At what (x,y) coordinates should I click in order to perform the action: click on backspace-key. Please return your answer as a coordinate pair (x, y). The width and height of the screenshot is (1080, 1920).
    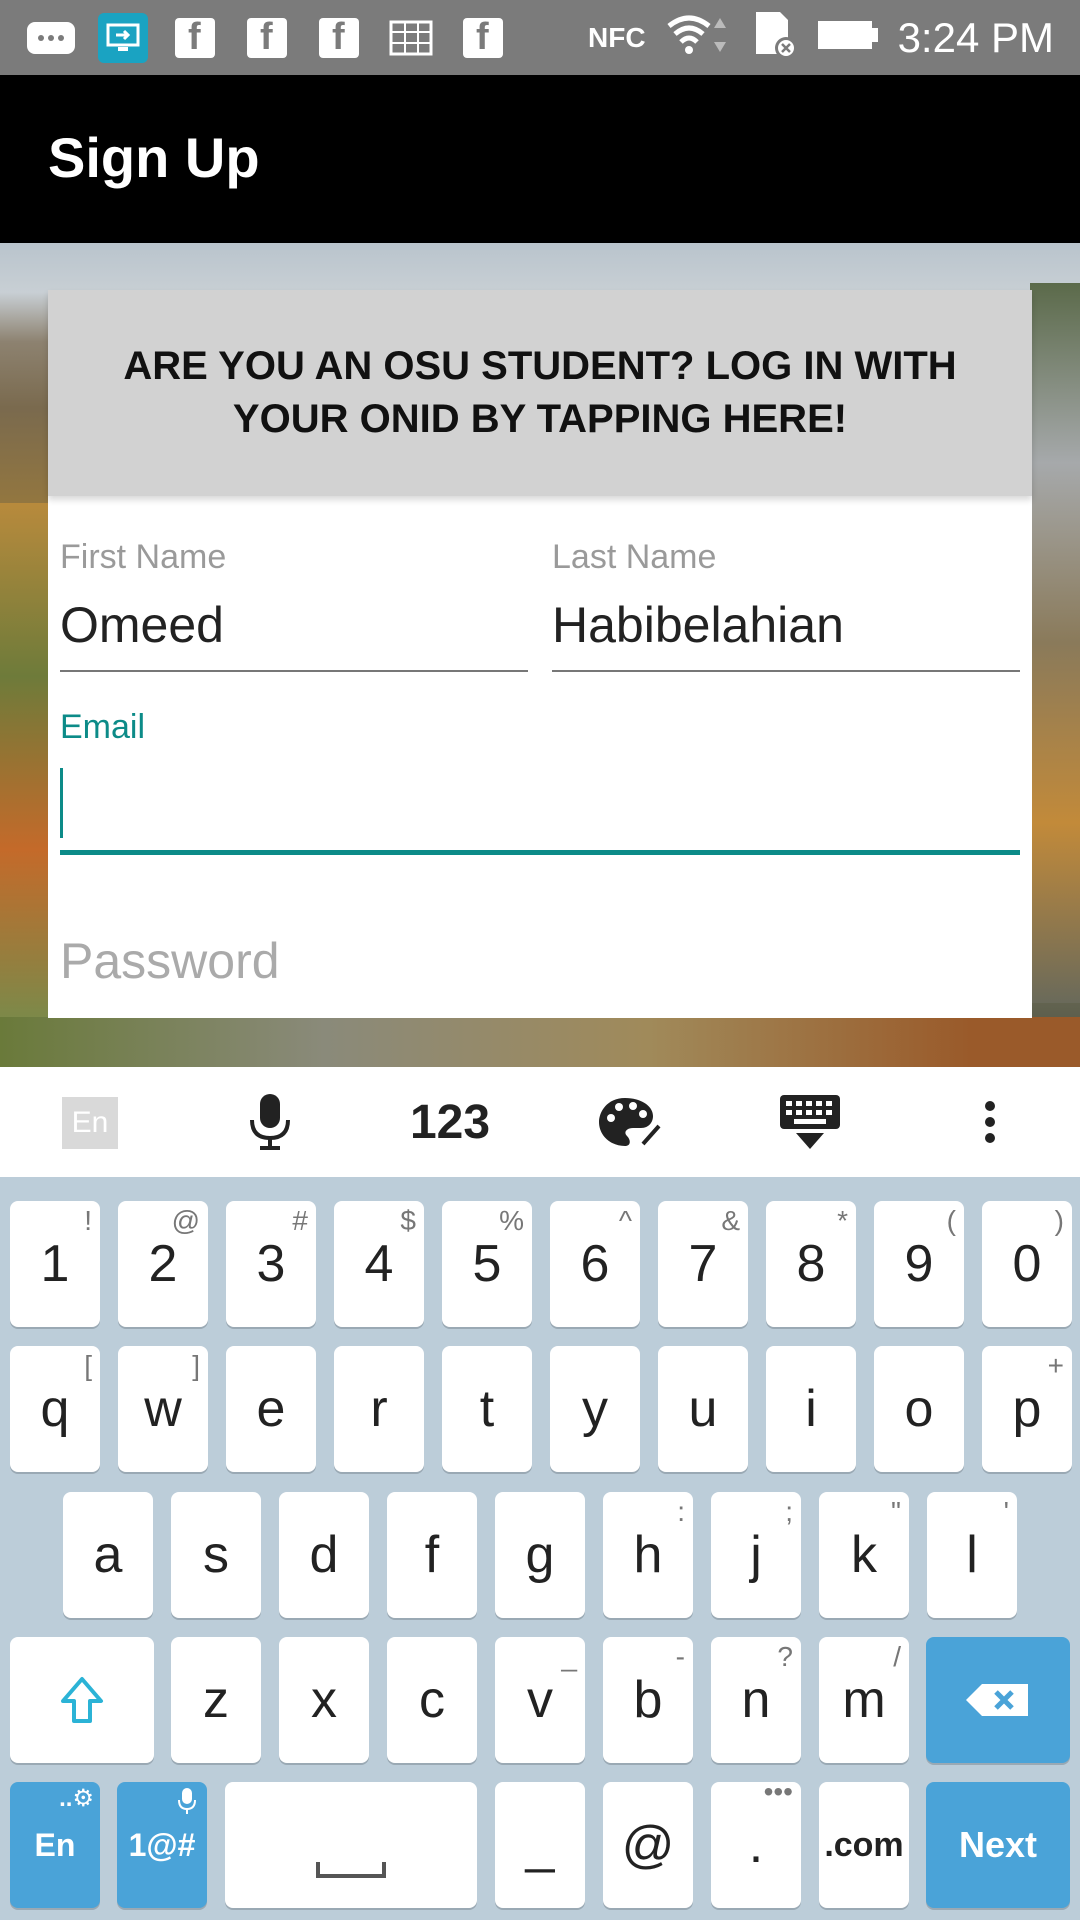
    Looking at the image, I should click on (998, 1700).